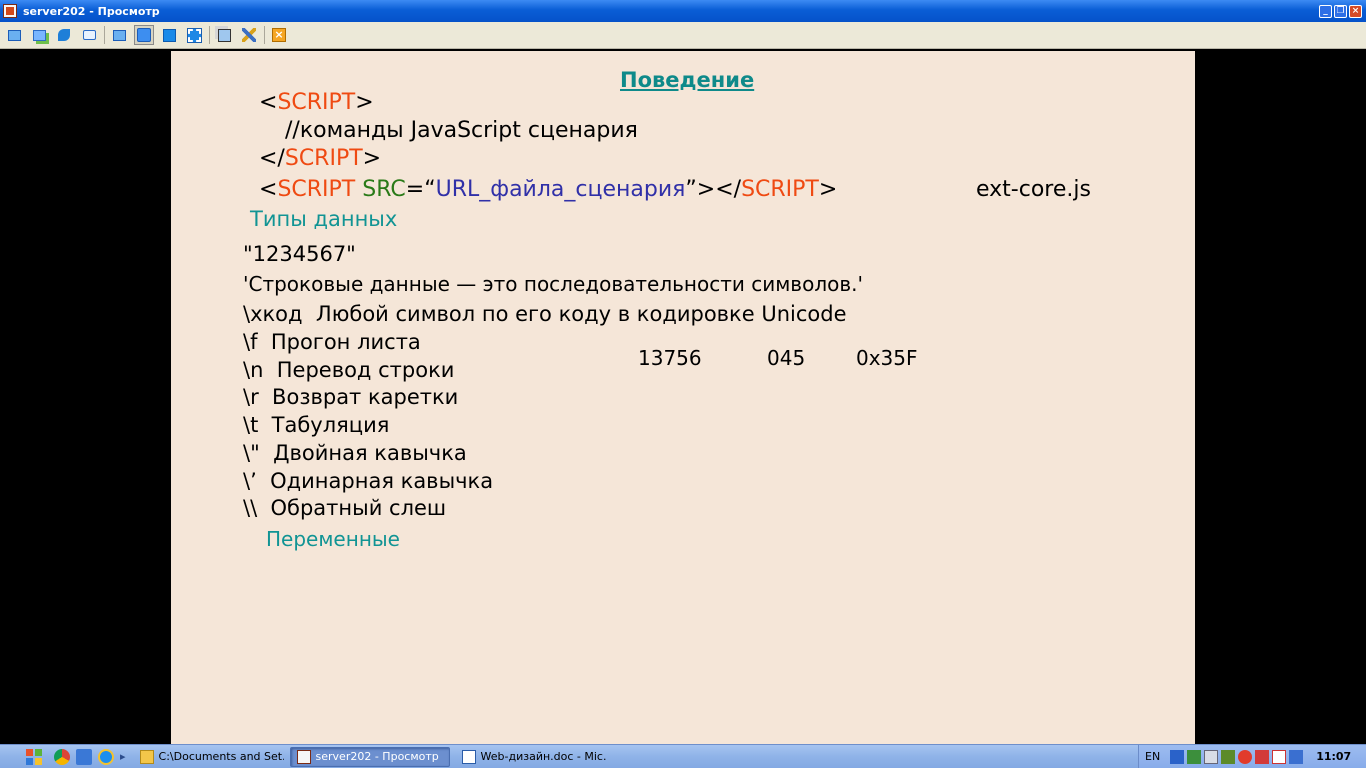 This screenshot has height=768, width=1366. What do you see at coordinates (1194, 756) in the screenshot?
I see `security-icon` at bounding box center [1194, 756].